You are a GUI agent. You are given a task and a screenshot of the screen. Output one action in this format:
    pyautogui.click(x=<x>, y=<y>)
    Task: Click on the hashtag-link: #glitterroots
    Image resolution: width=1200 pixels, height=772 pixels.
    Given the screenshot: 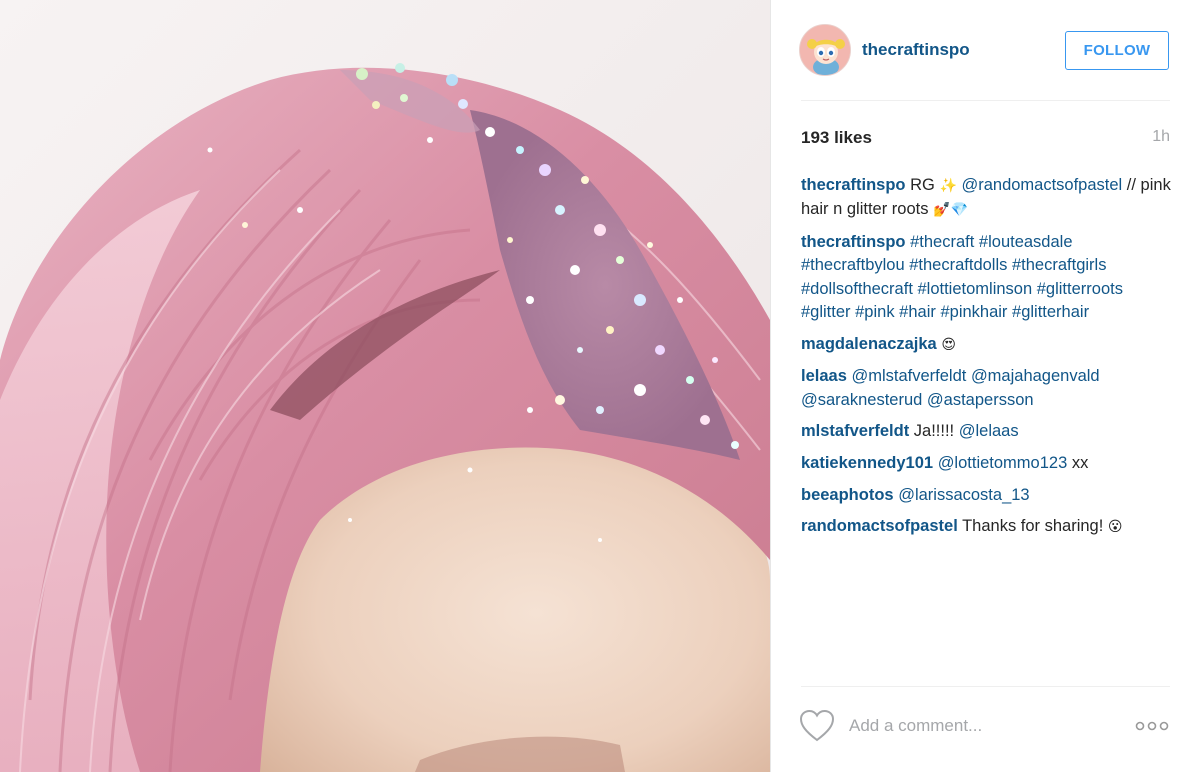 What is the action you would take?
    pyautogui.click(x=1080, y=289)
    